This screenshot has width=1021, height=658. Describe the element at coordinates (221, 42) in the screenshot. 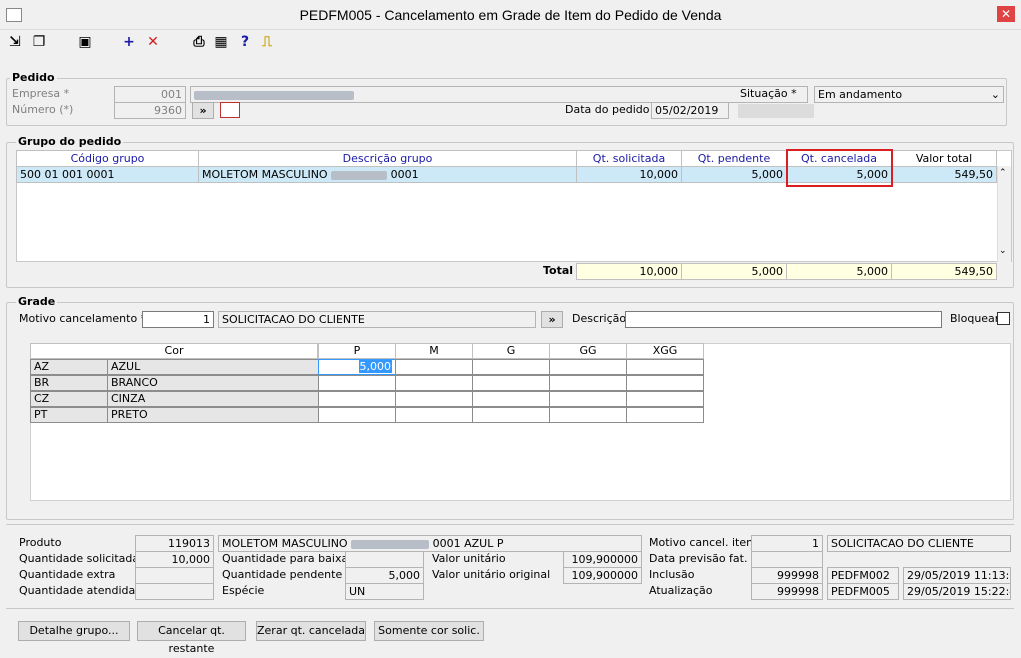

I see `calendar-icon: ▦` at that location.